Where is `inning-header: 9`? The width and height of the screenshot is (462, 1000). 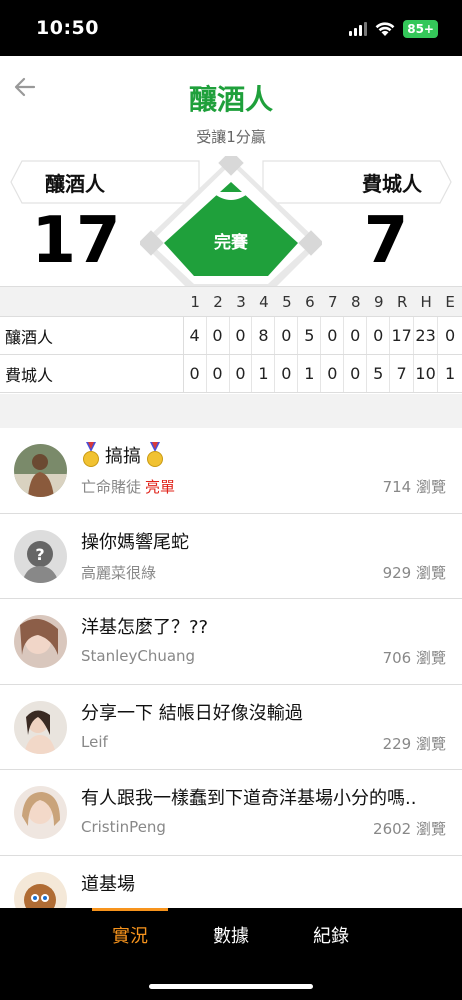
inning-header: 9 is located at coordinates (378, 301).